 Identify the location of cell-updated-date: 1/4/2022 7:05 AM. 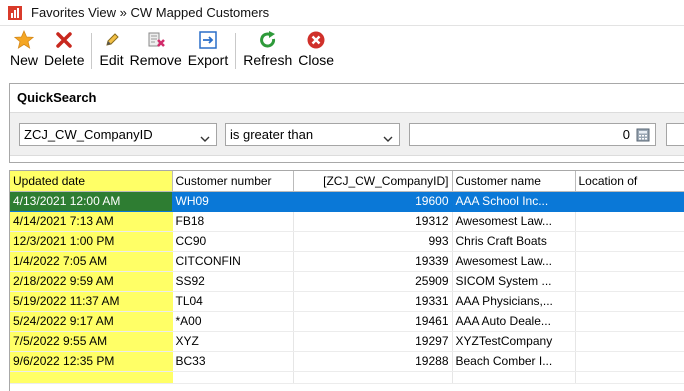
(91, 261).